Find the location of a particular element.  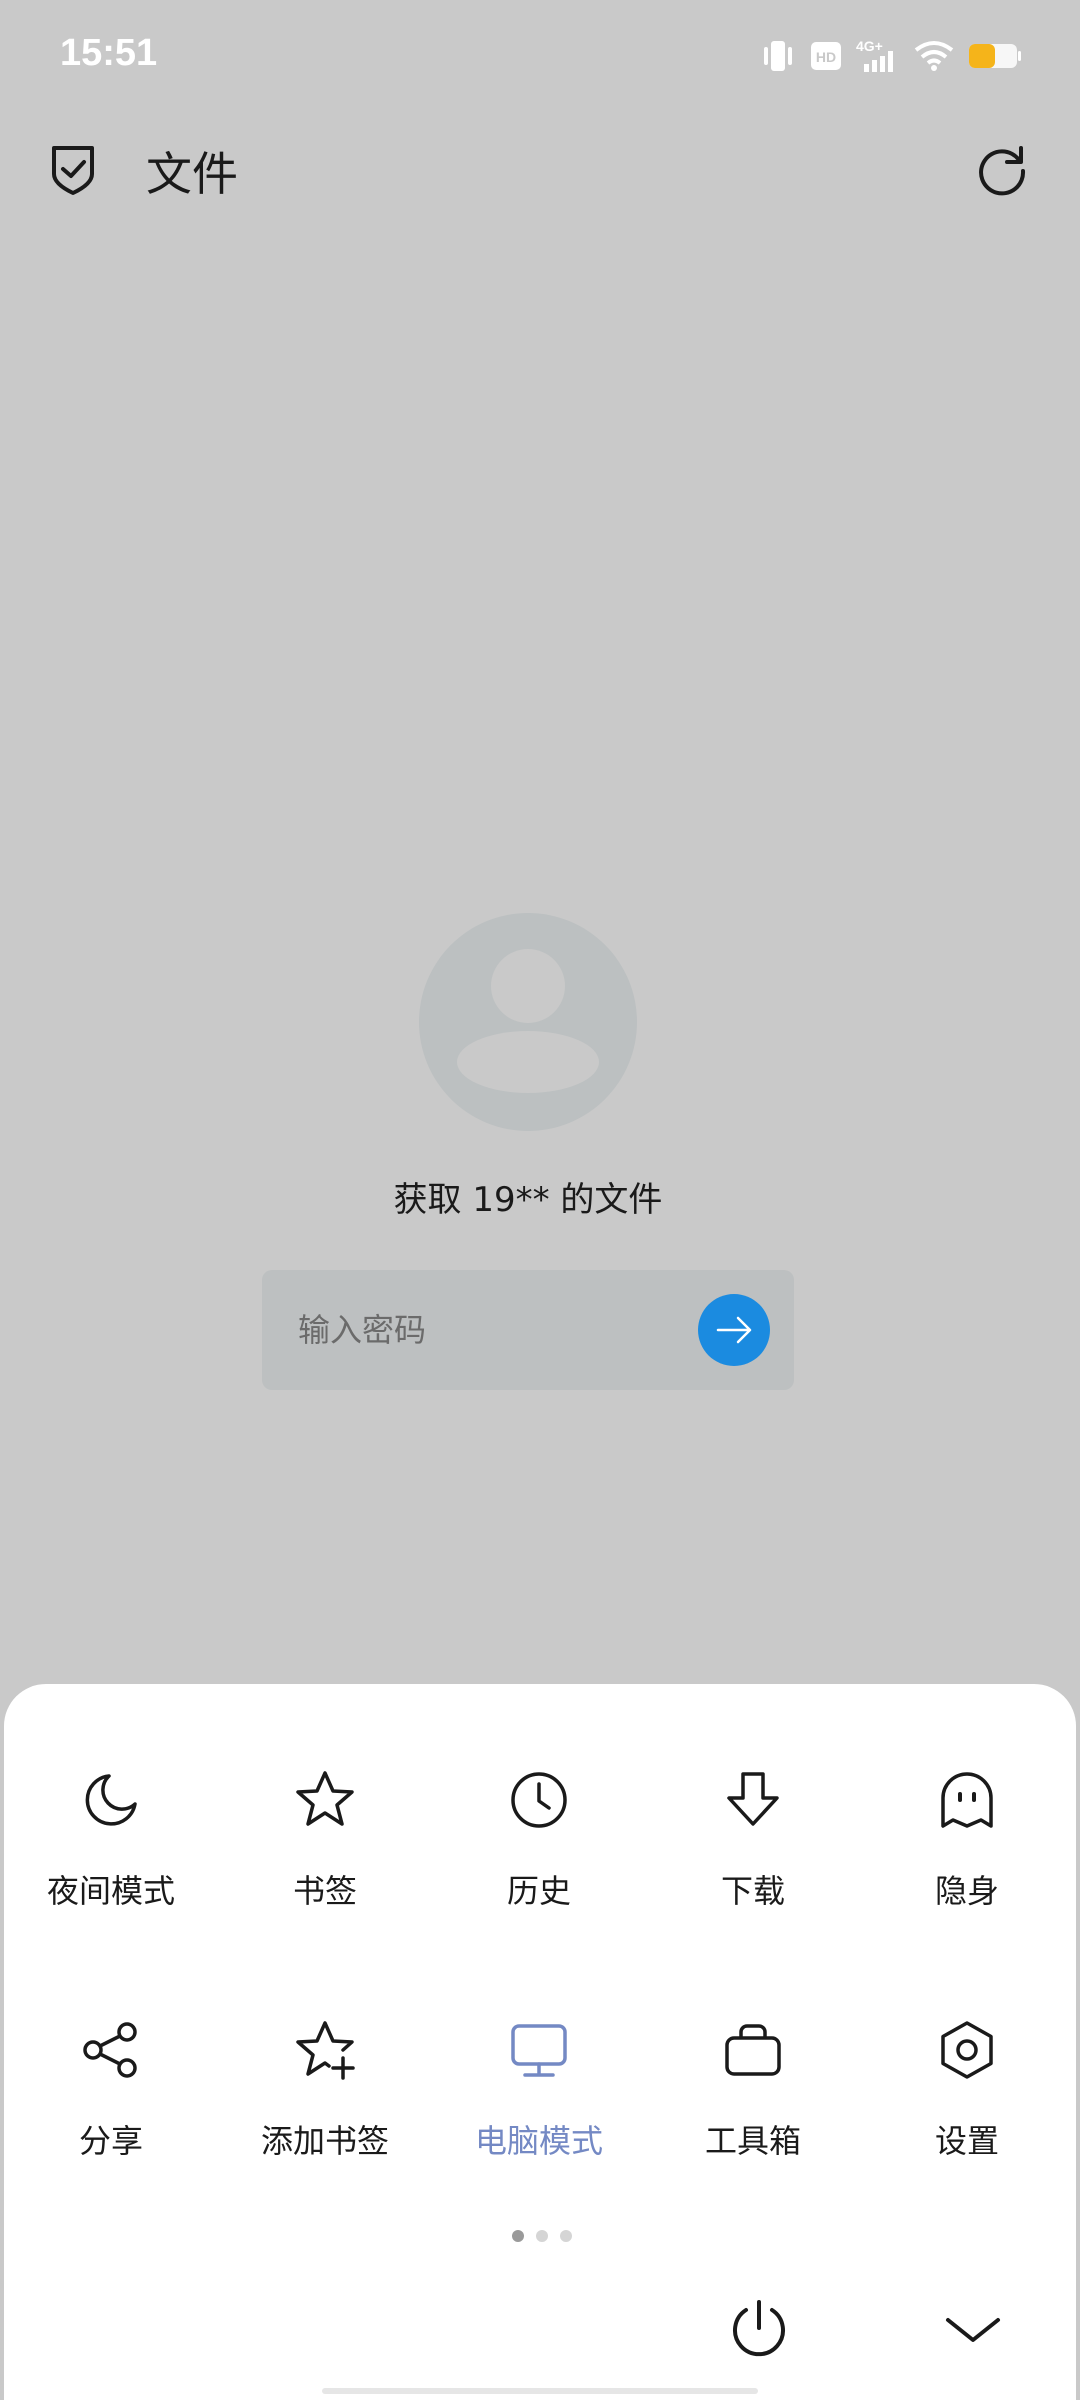

menu-item-desktop-mode: 电脑模式 is located at coordinates (539, 2047).